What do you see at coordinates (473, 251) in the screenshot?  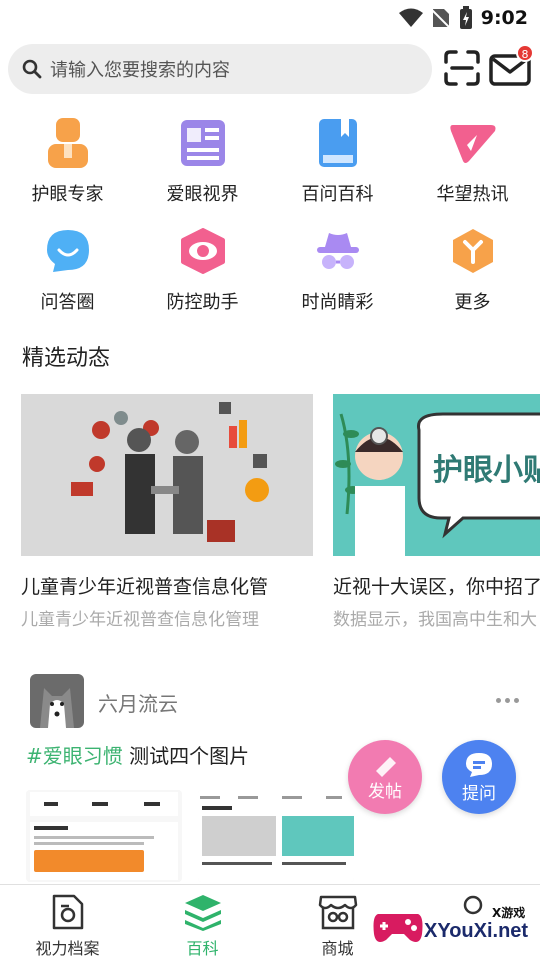 I see `more-icon` at bounding box center [473, 251].